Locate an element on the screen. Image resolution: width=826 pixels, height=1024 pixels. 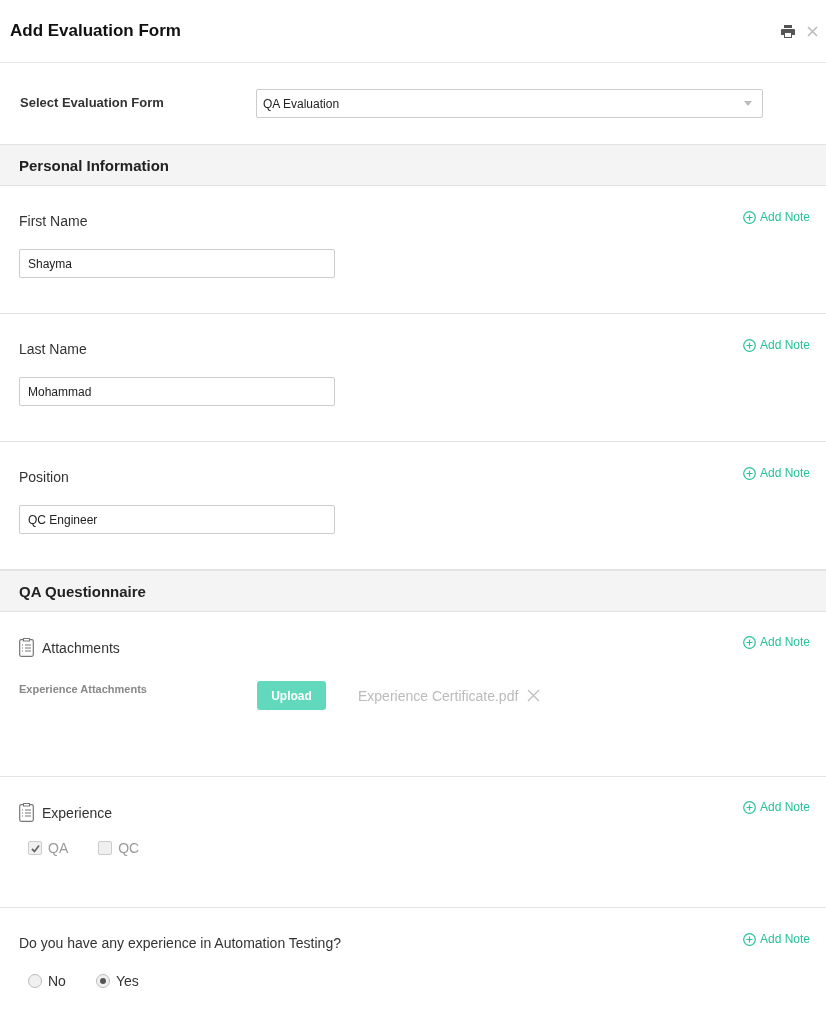
upload-button: Upload is located at coordinates (291, 695).